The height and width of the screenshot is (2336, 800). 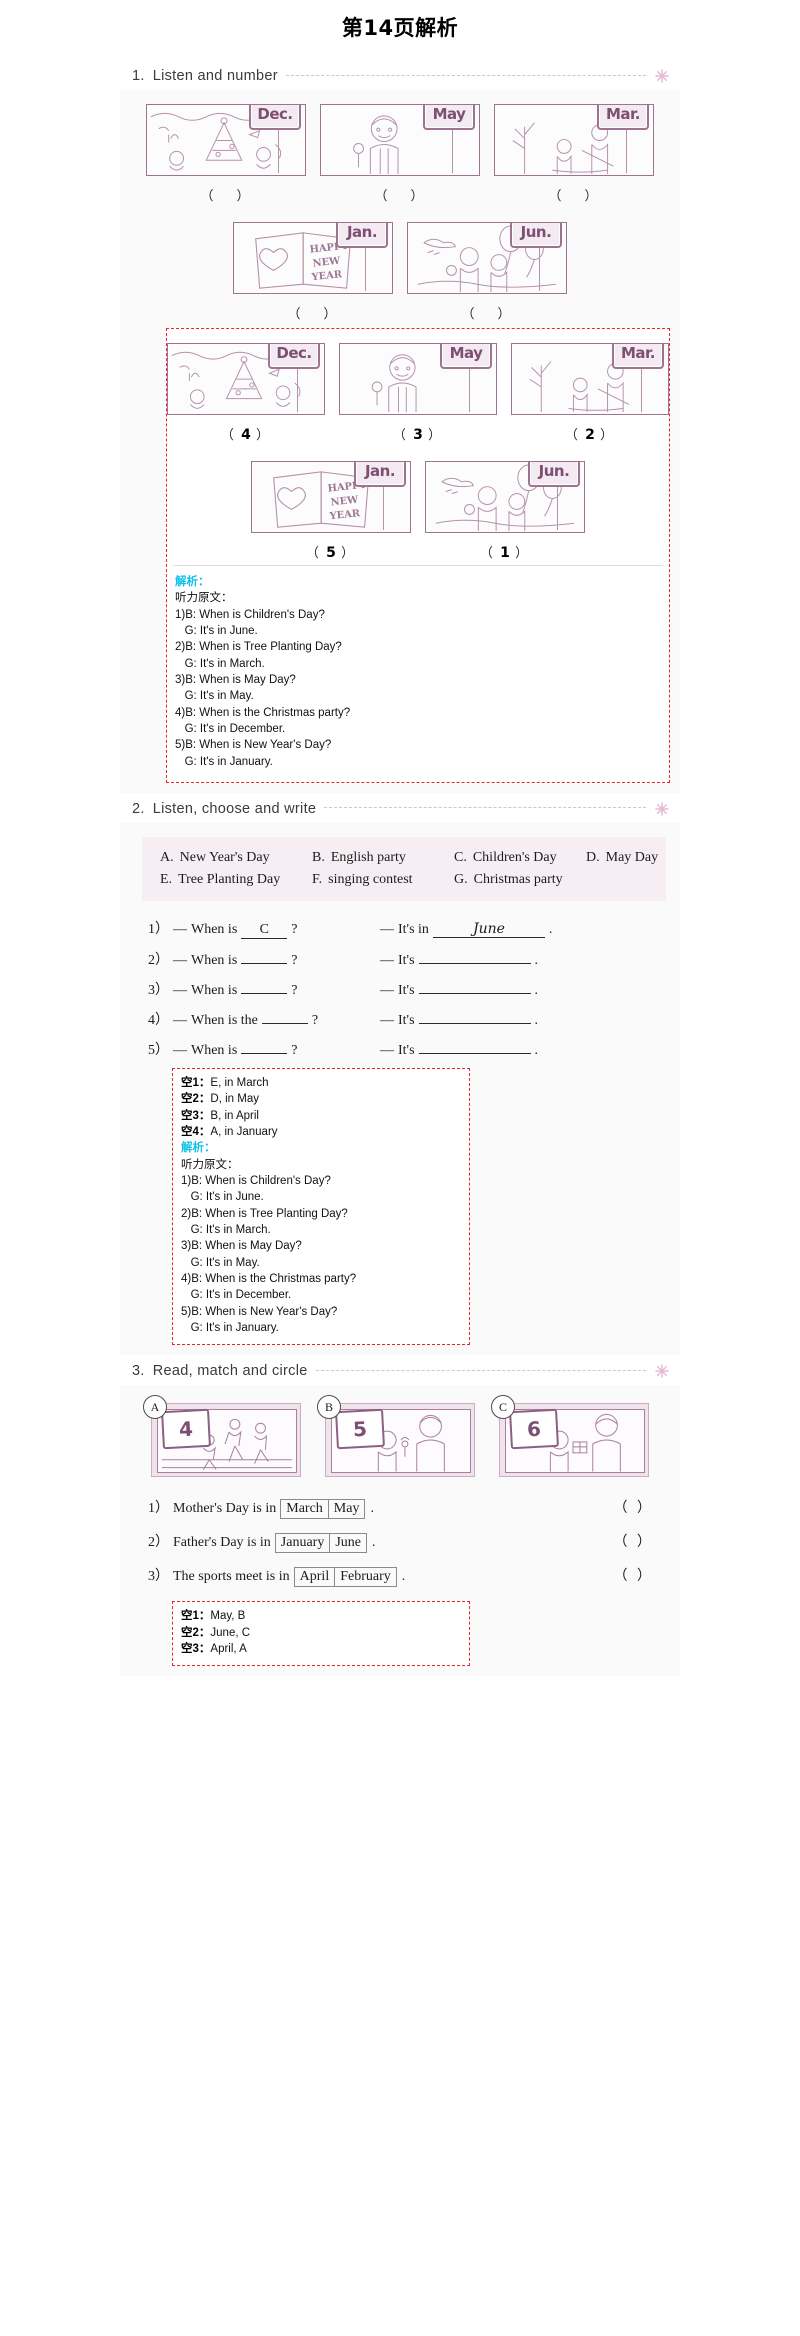 I want to click on word-bank-item-c: C. Children's Day, so click(x=520, y=858).